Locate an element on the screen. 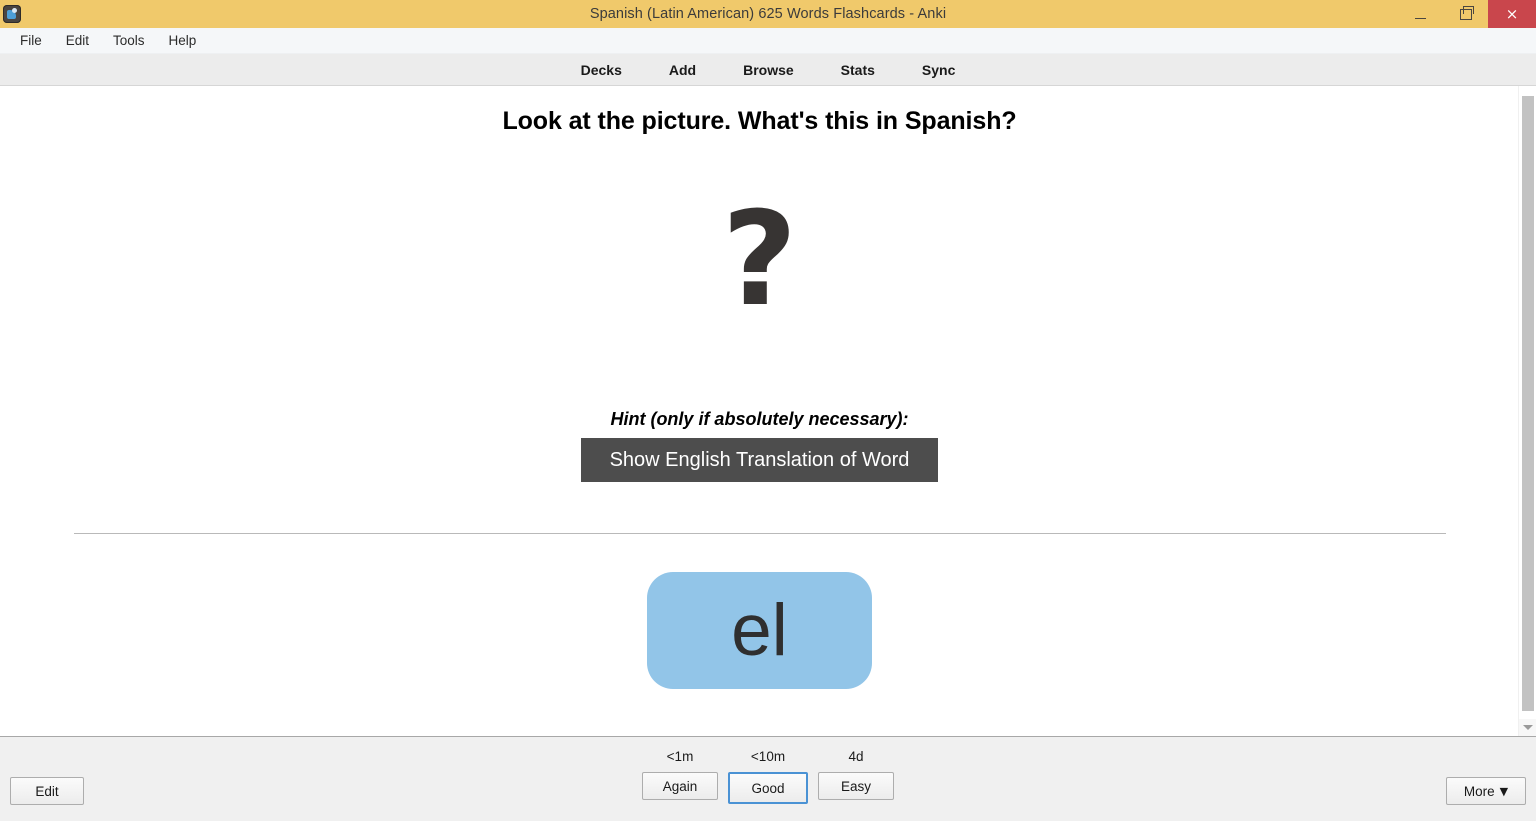 The image size is (1536, 821). chevron-down-icon is located at coordinates (1527, 727).